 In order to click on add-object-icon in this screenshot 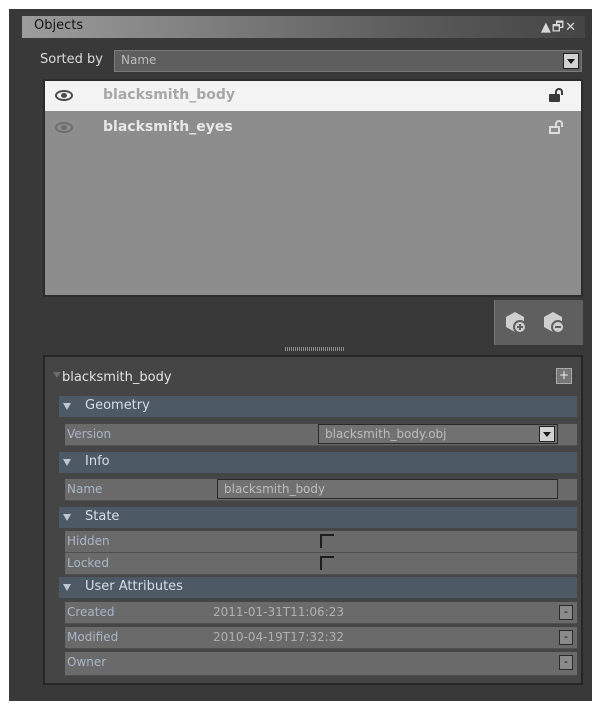, I will do `click(516, 322)`.